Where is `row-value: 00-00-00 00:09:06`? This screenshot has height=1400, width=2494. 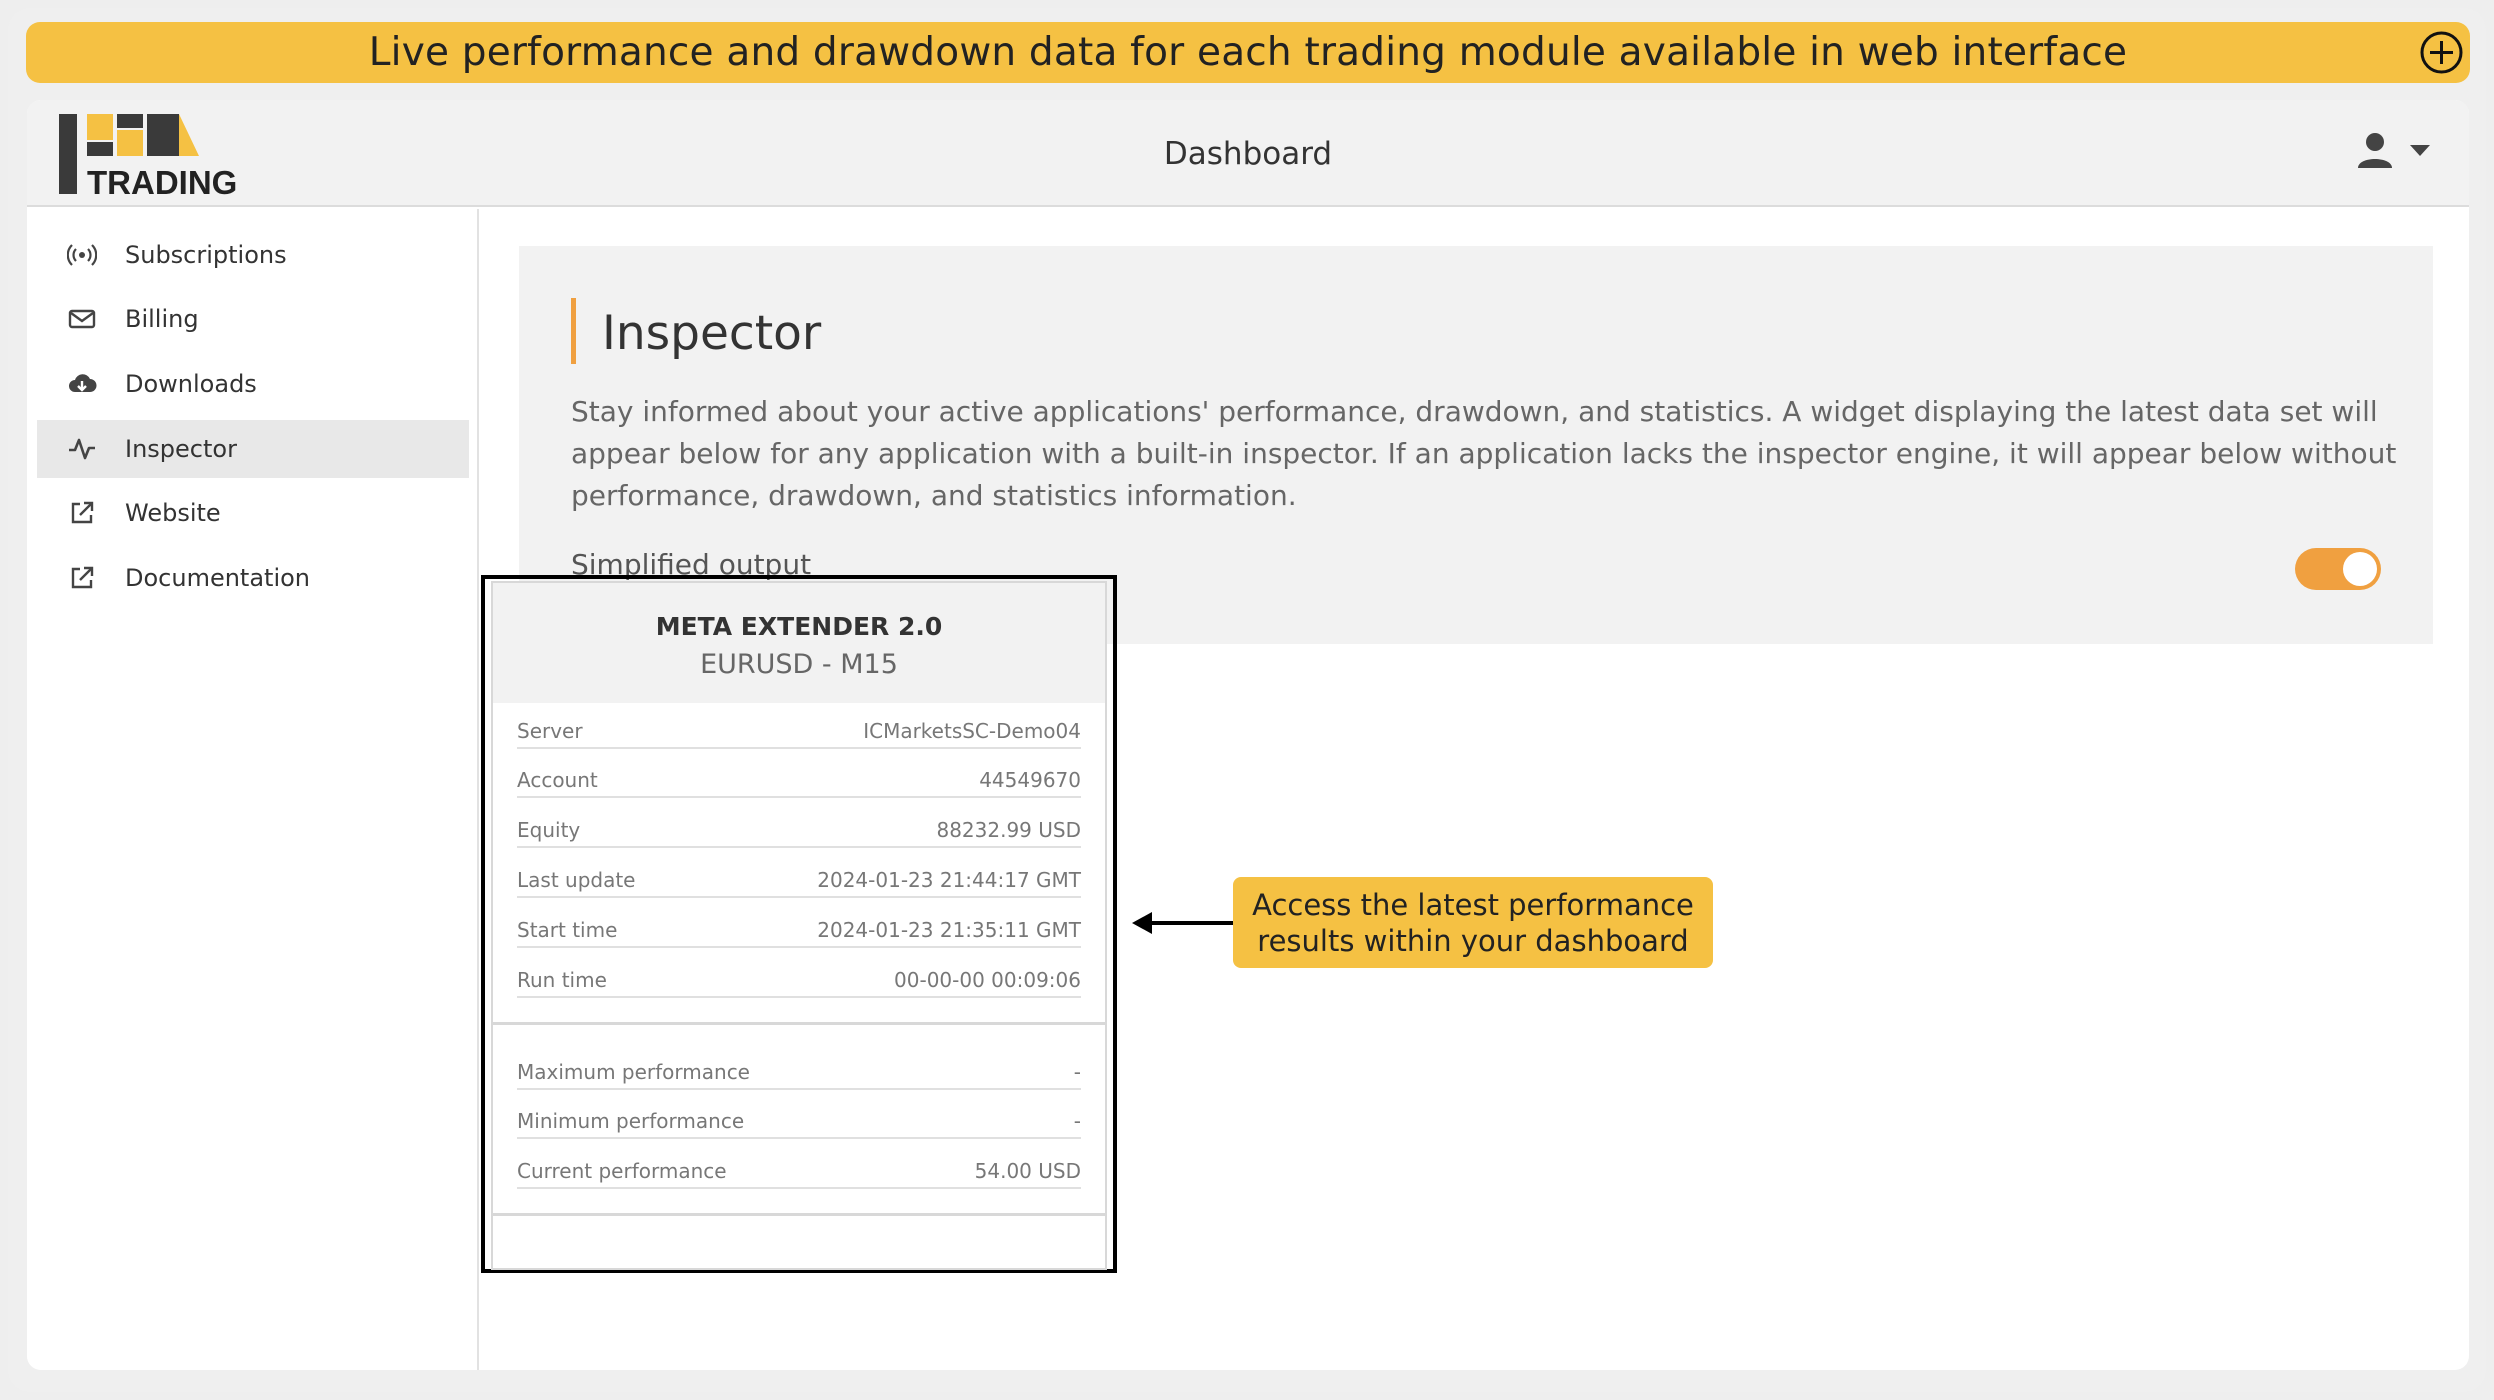
row-value: 00-00-00 00:09:06 is located at coordinates (987, 980).